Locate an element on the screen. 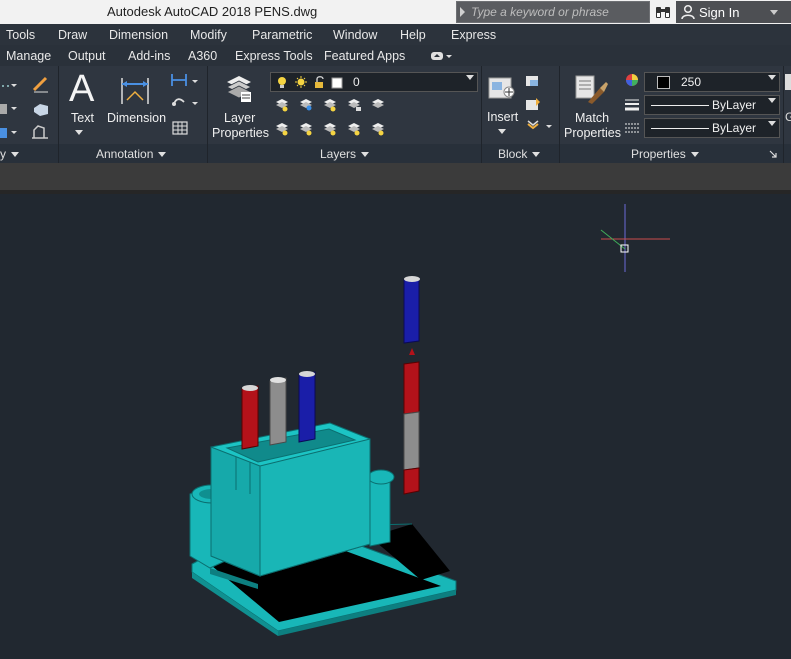 The width and height of the screenshot is (791, 659). layer-dropdown: 0 is located at coordinates (374, 82).